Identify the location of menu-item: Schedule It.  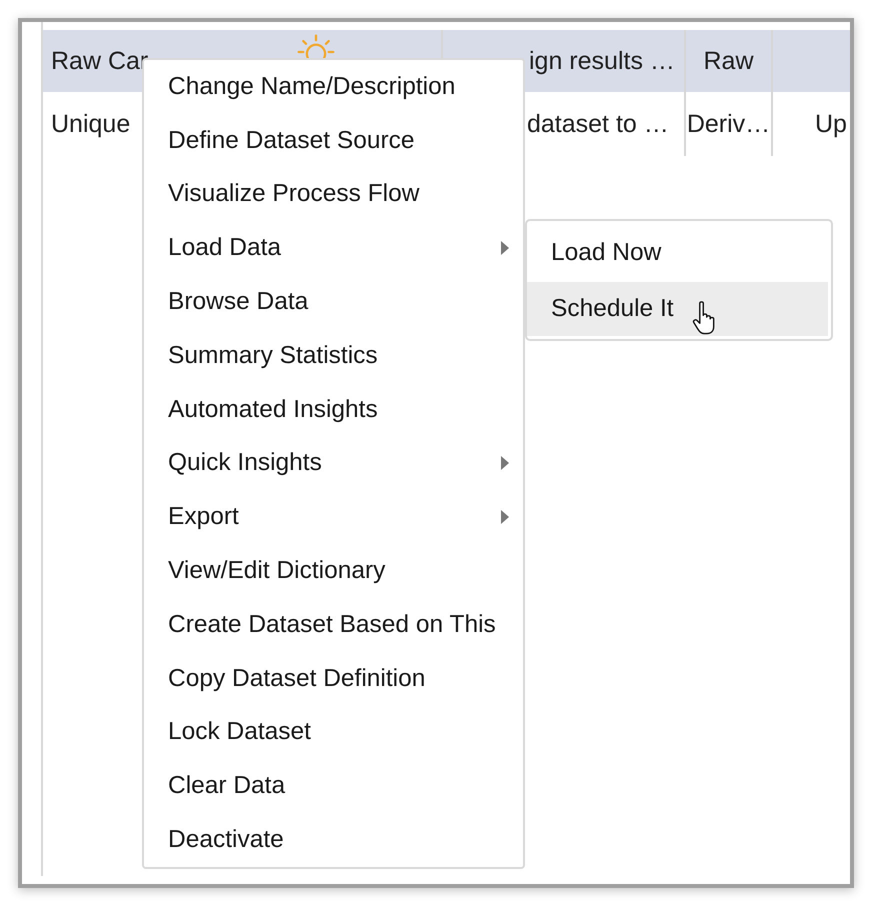
(677, 309).